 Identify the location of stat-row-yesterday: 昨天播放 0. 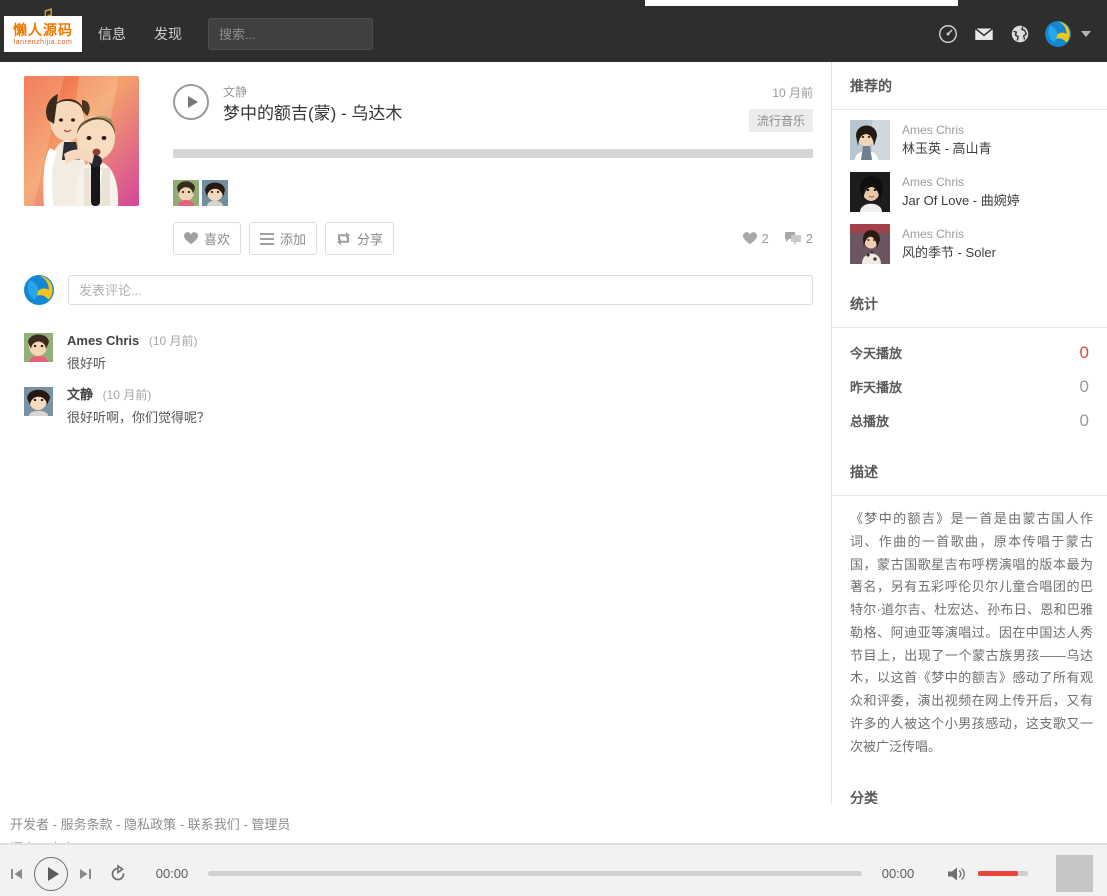
(969, 387).